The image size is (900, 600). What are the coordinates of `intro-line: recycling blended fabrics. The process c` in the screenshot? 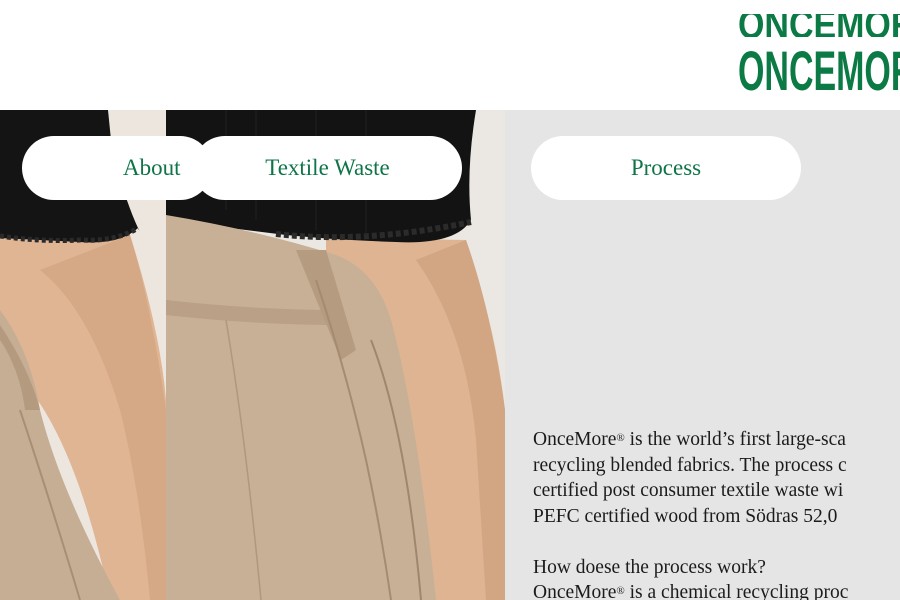 It's located at (690, 465).